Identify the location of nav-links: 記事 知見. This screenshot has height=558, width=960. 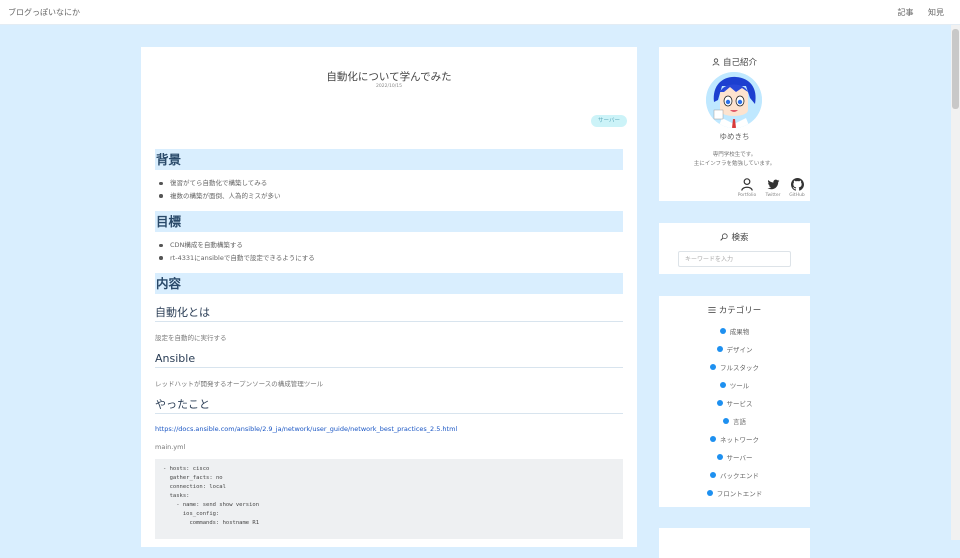
(914, 12).